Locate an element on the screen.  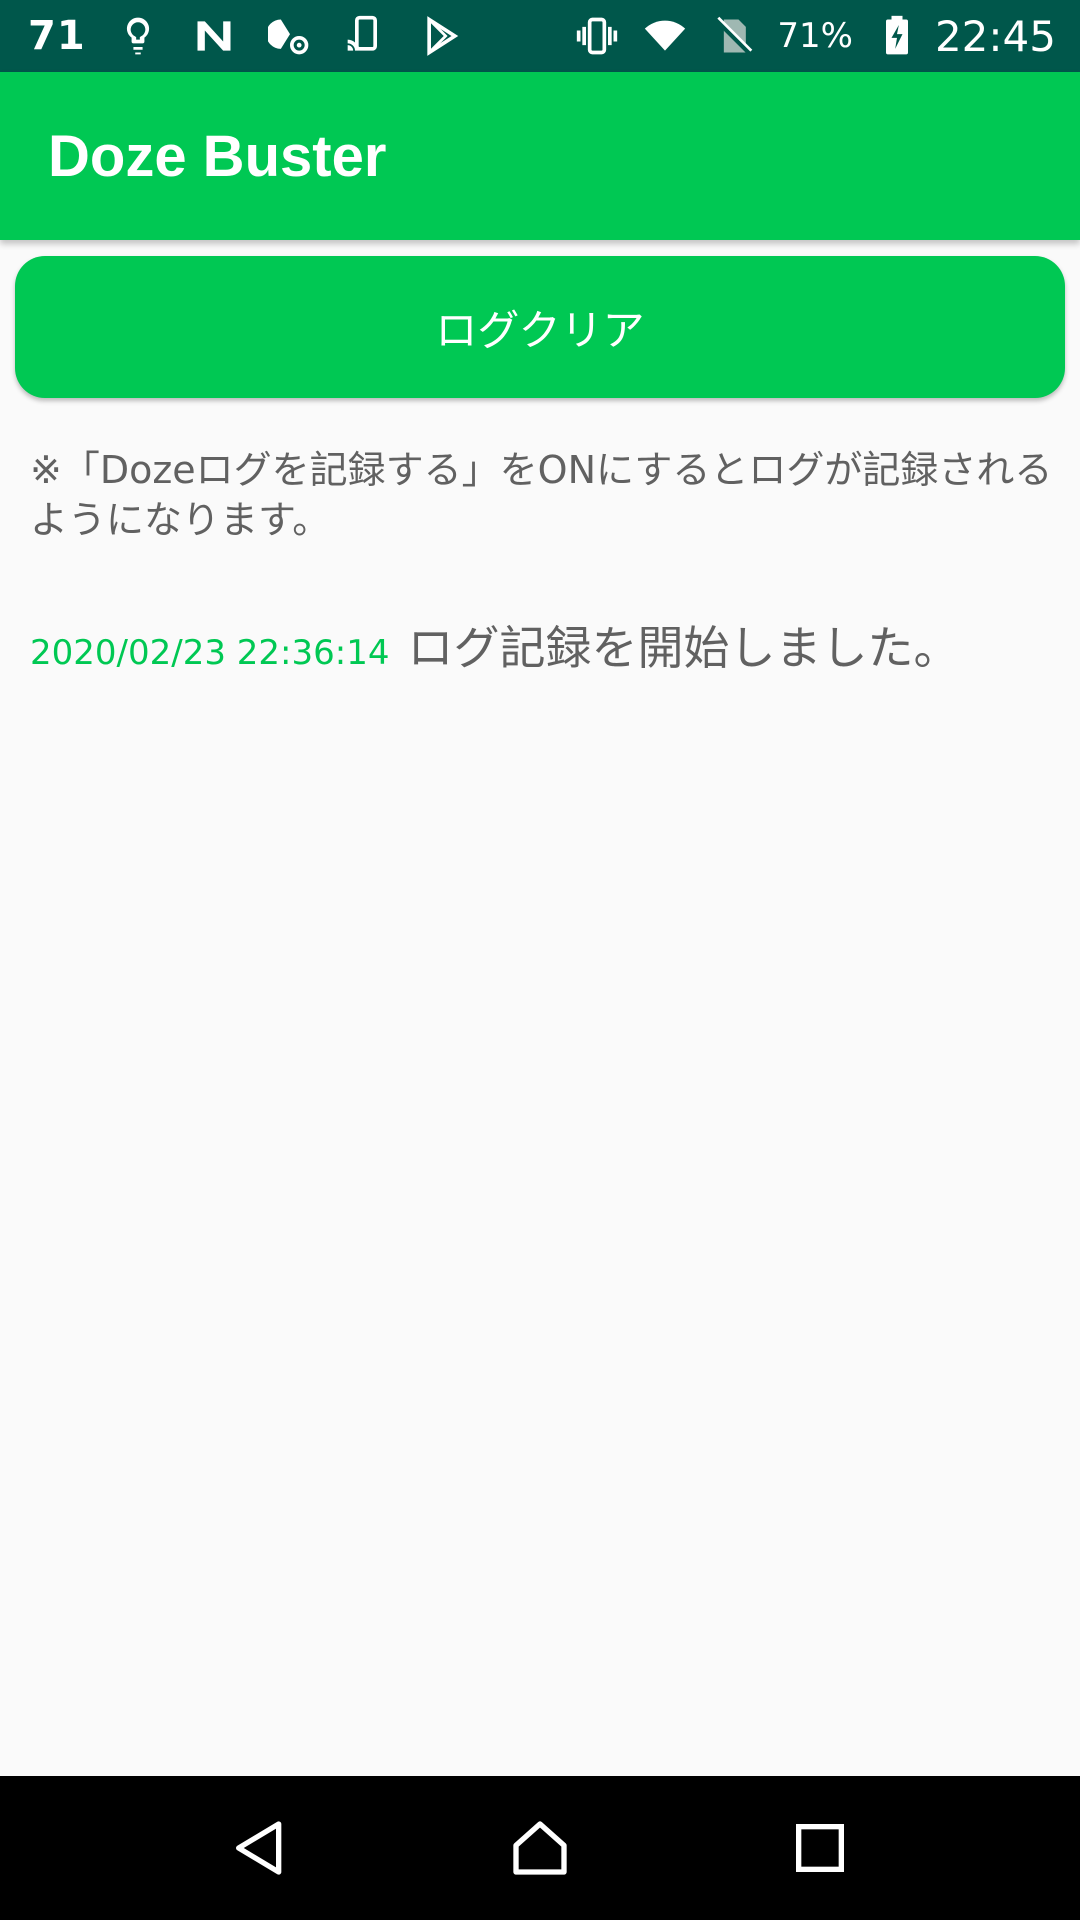
home-icon is located at coordinates (540, 1848).